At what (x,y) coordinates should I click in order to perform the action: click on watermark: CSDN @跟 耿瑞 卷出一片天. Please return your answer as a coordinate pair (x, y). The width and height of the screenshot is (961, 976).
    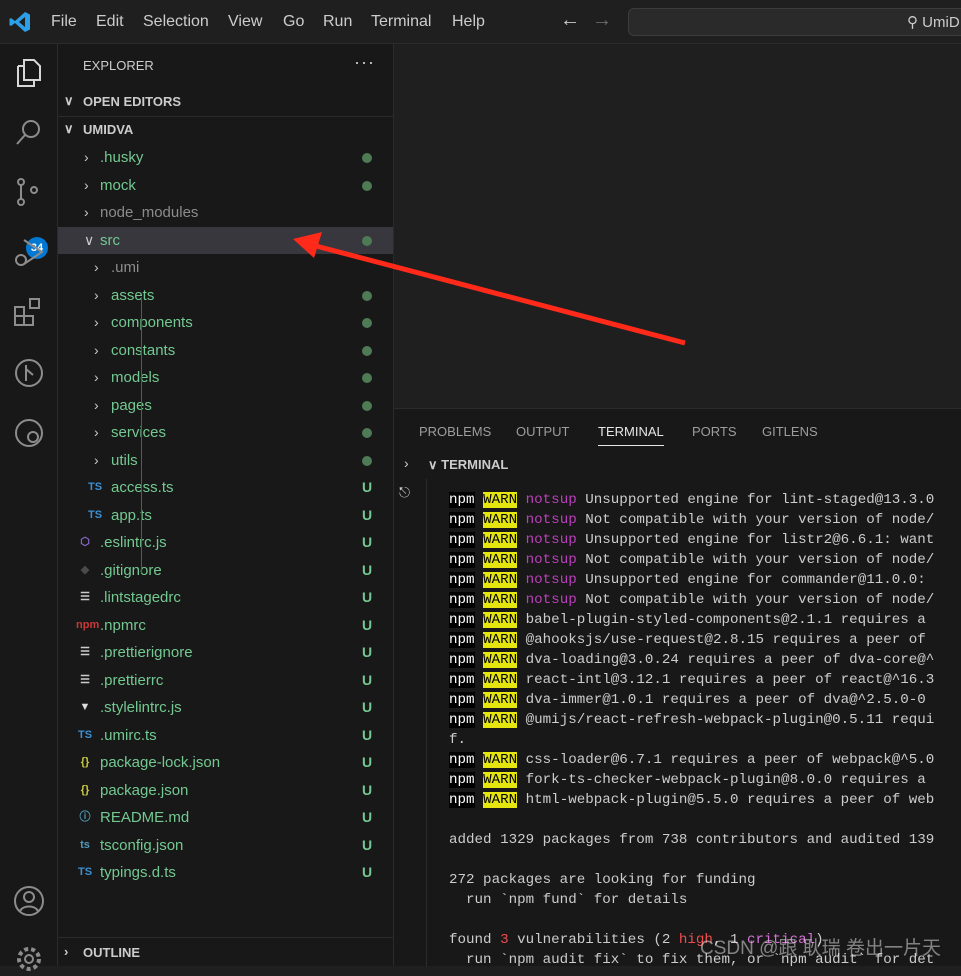
    Looking at the image, I should click on (820, 948).